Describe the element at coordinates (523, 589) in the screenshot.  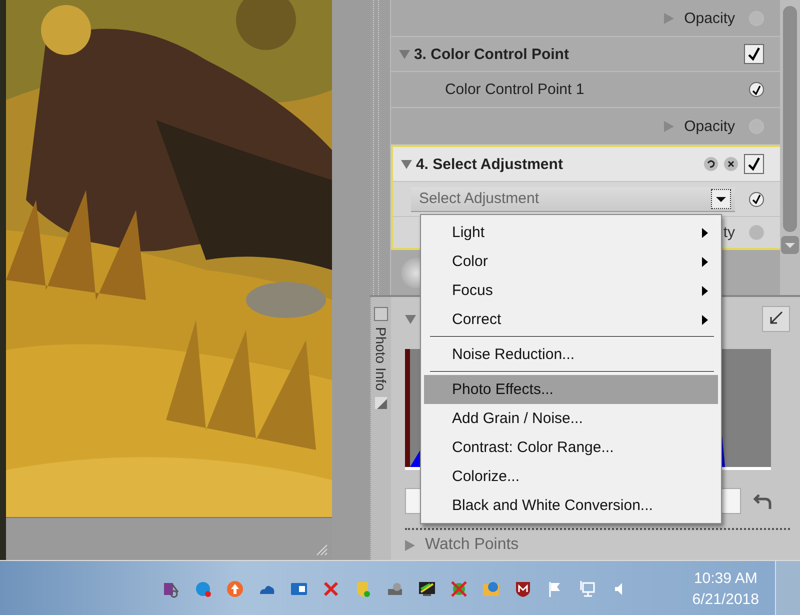
I see `shield-m-icon` at that location.